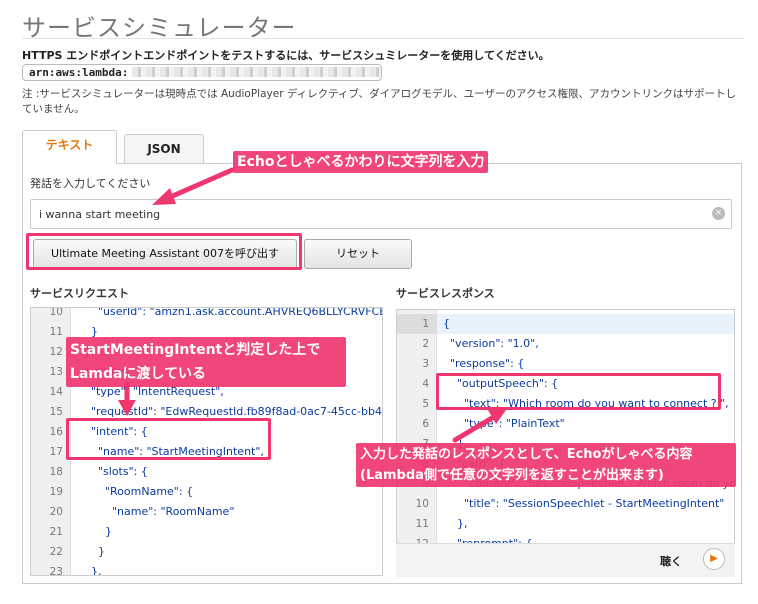 Image resolution: width=758 pixels, height=604 pixels. I want to click on arrow-to-intent, so click(127, 398).